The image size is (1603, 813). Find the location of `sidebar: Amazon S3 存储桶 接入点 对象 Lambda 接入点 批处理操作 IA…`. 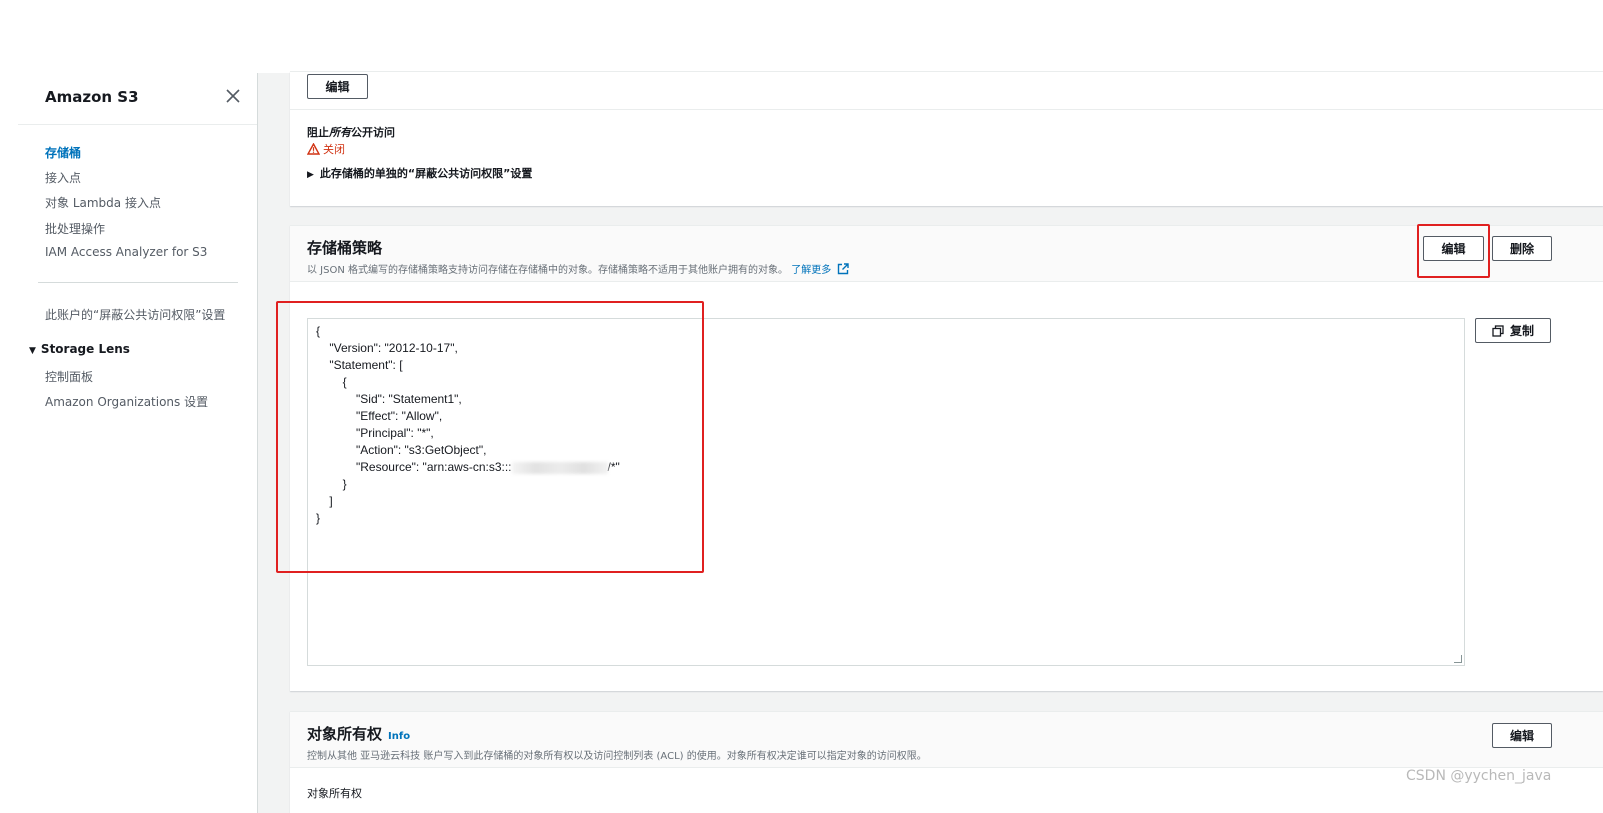

sidebar: Amazon S3 存储桶 接入点 对象 Lambda 接入点 批处理操作 IA… is located at coordinates (138, 443).